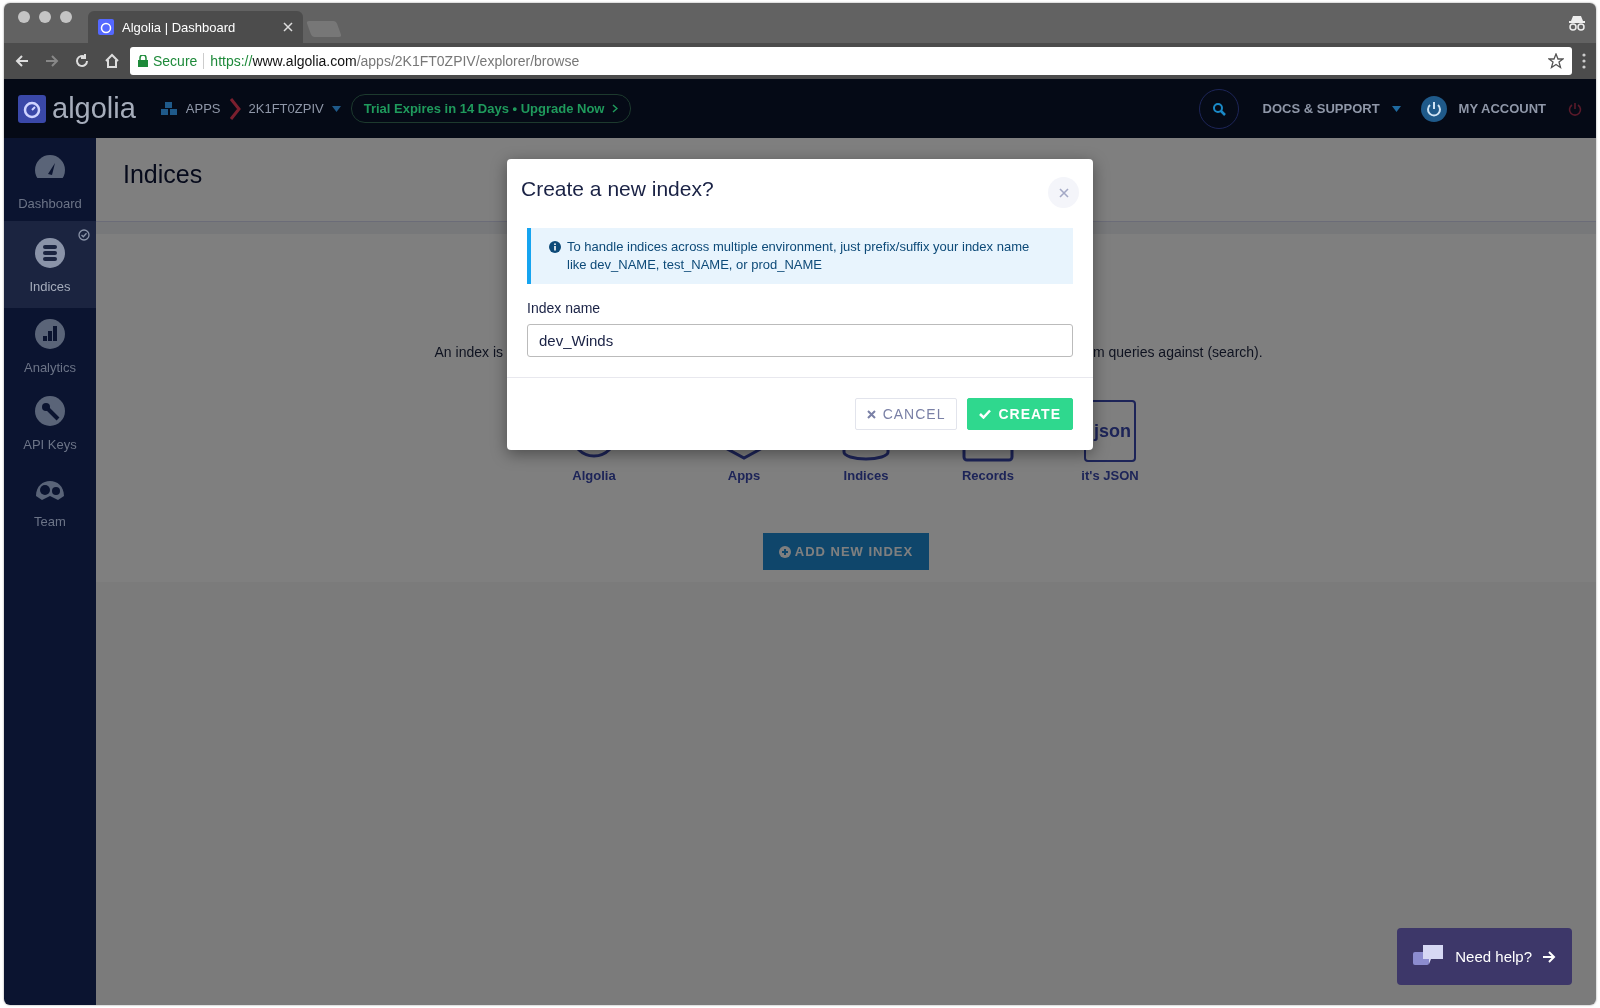  I want to click on breadcrumb-link: 2K1FT0ZPIV, so click(286, 108).